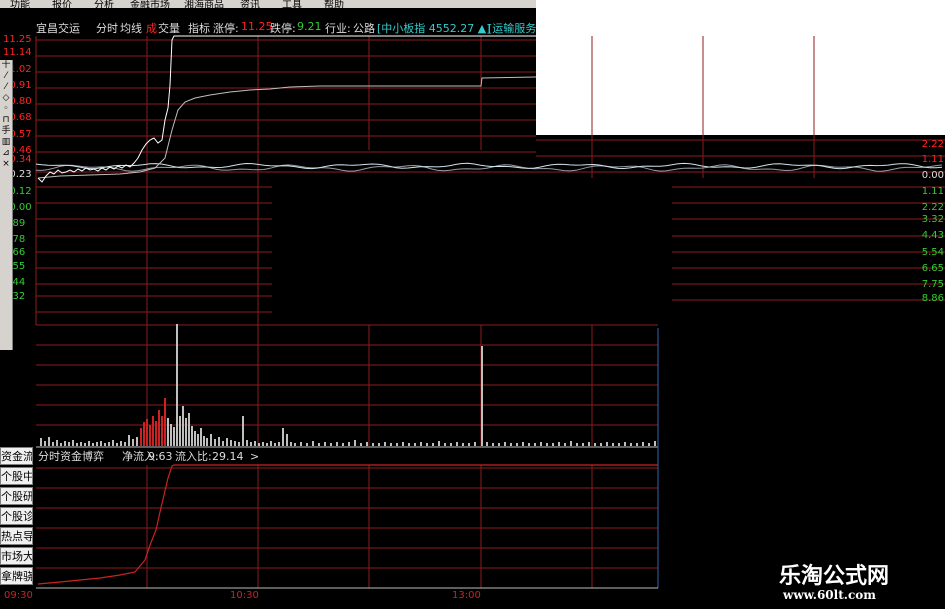 The width and height of the screenshot is (945, 609). What do you see at coordinates (347, 524) in the screenshot?
I see `fund-flow-line` at bounding box center [347, 524].